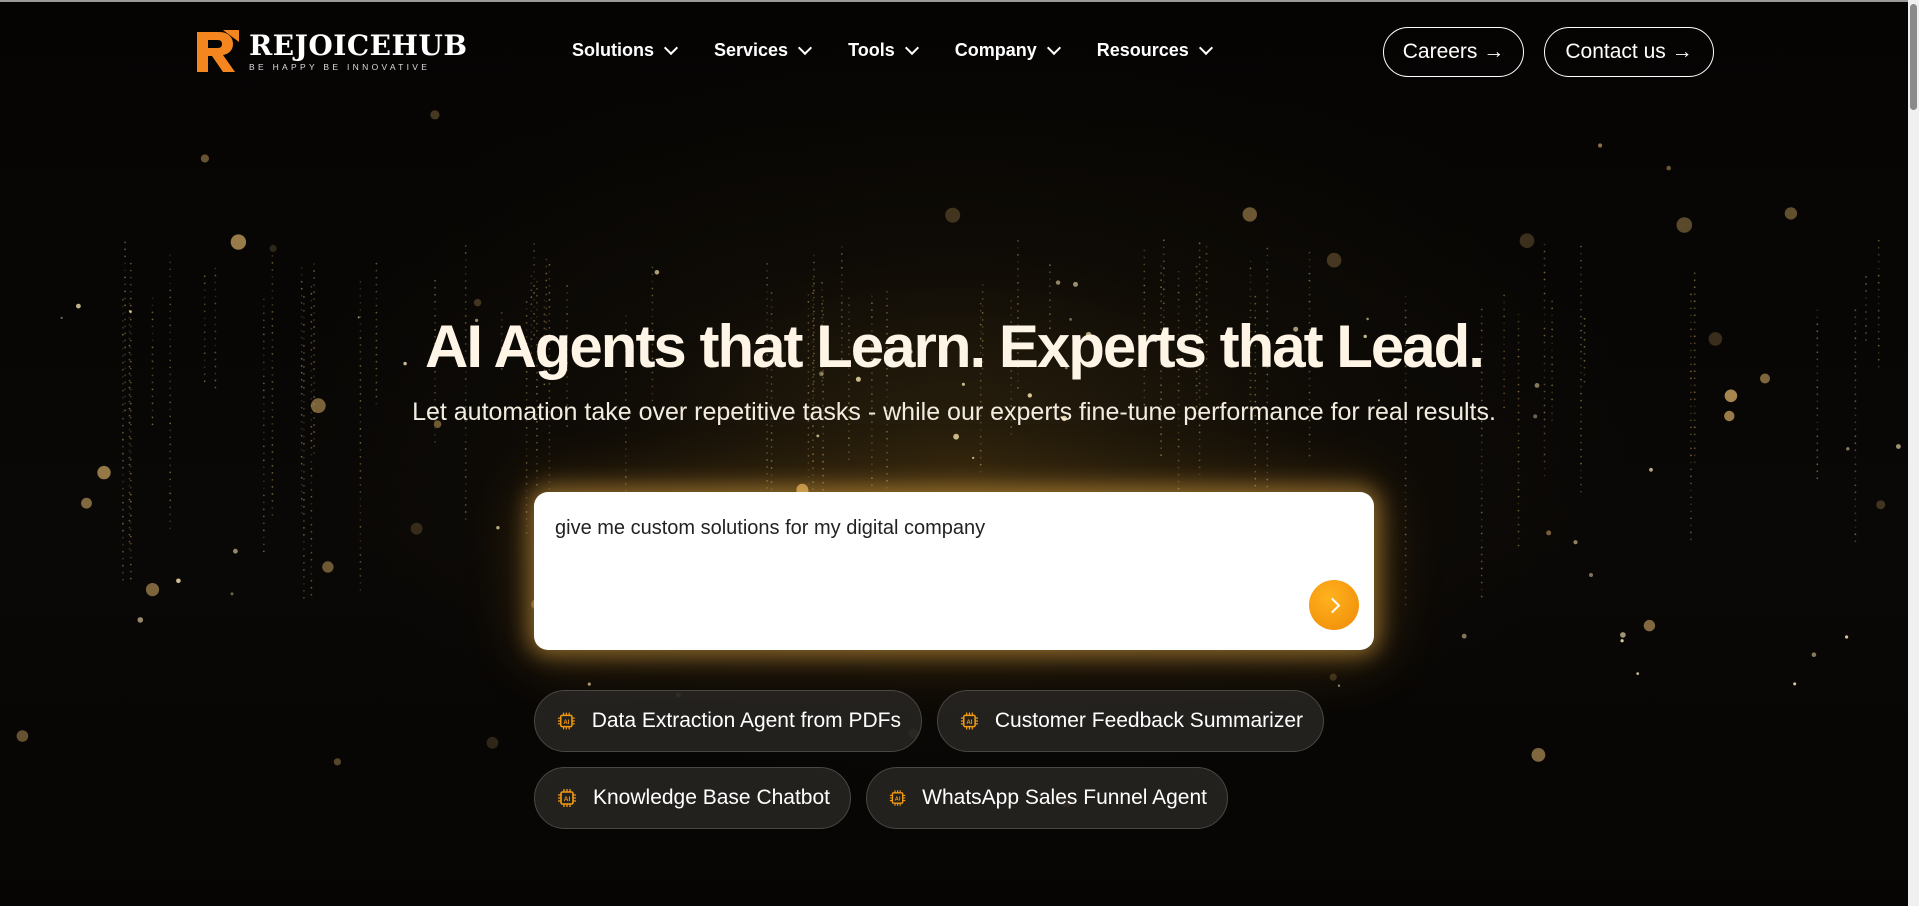 The width and height of the screenshot is (1919, 906). I want to click on send-button, so click(1334, 605).